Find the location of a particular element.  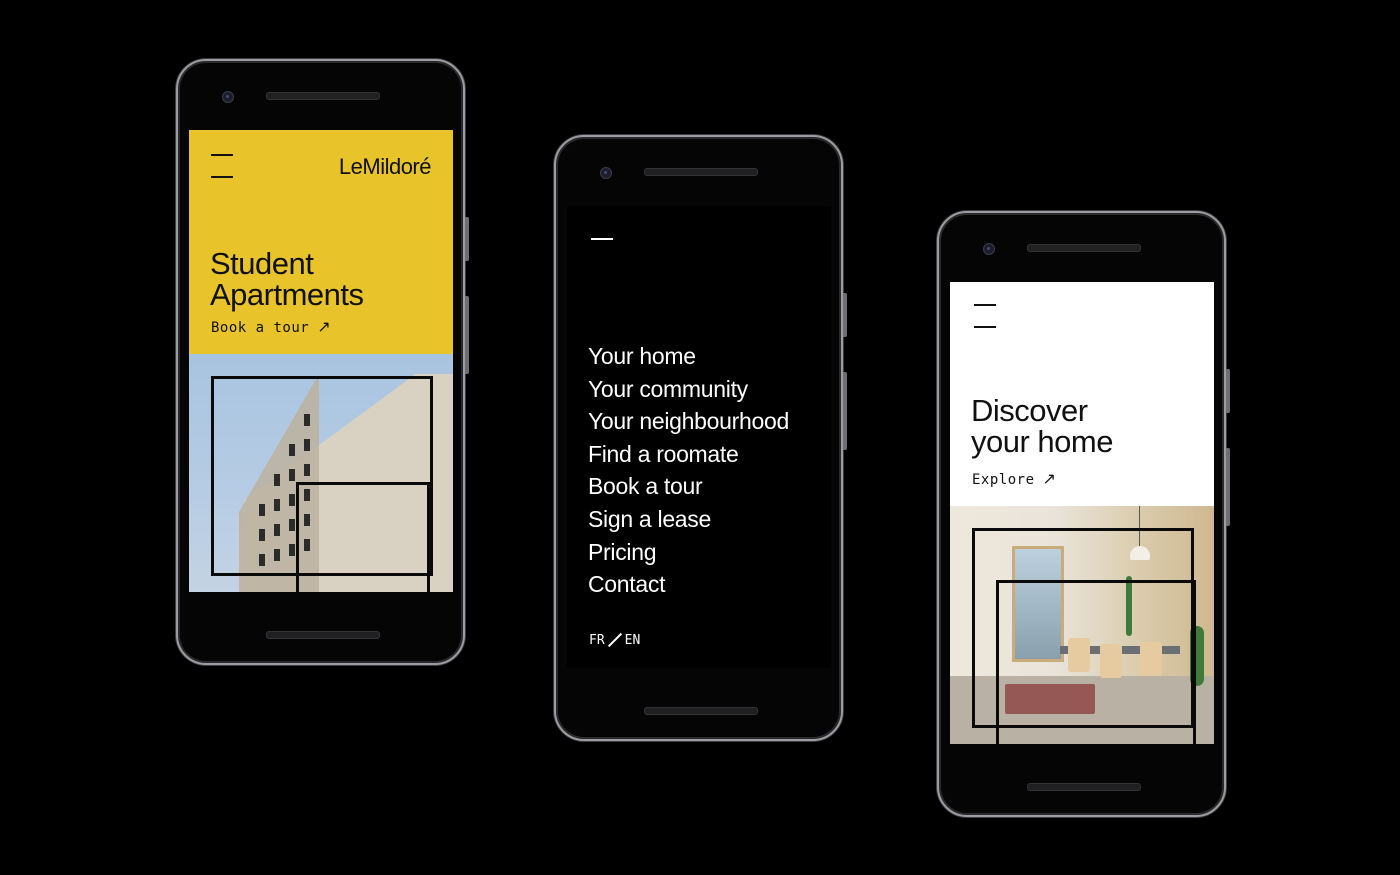

explore-link: Explore ↗ is located at coordinates (1014, 478).